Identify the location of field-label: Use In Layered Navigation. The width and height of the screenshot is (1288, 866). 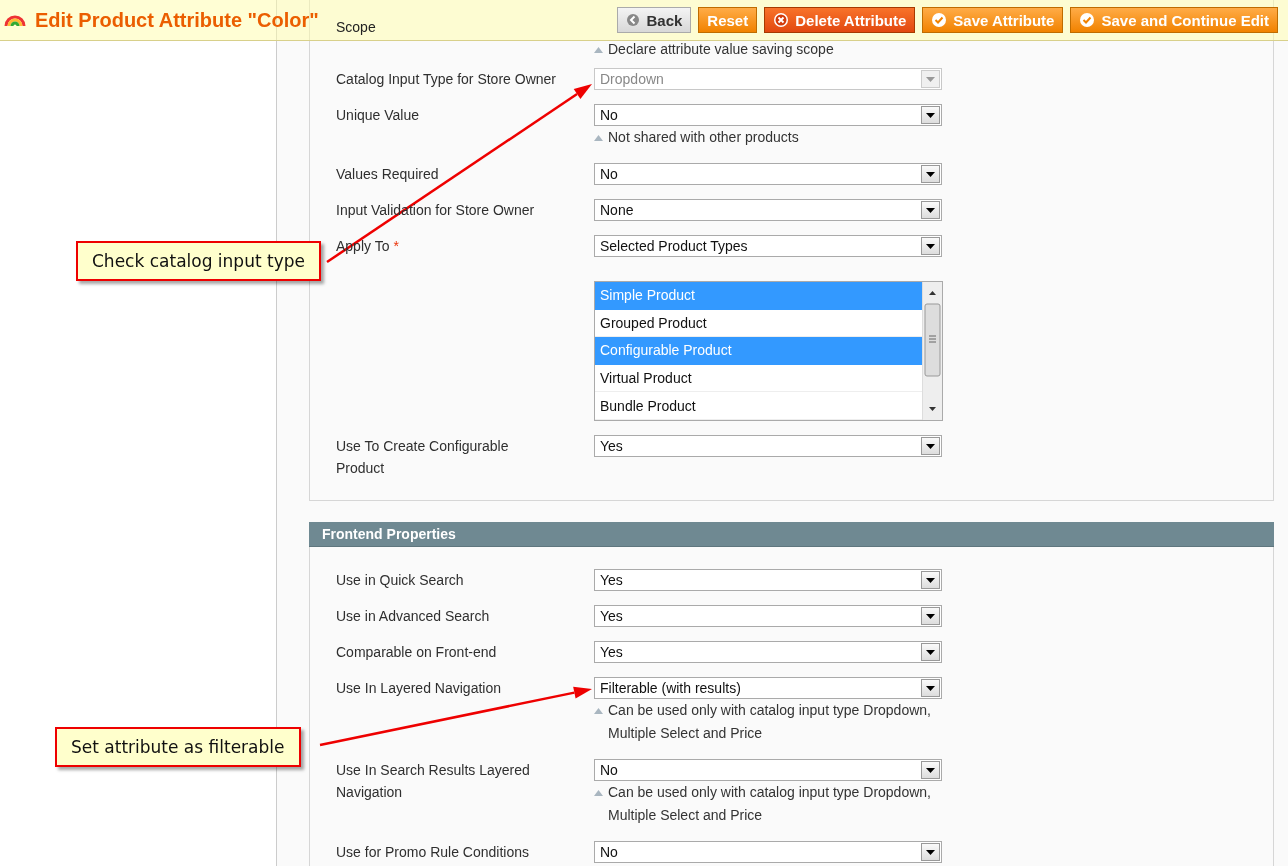
(418, 688).